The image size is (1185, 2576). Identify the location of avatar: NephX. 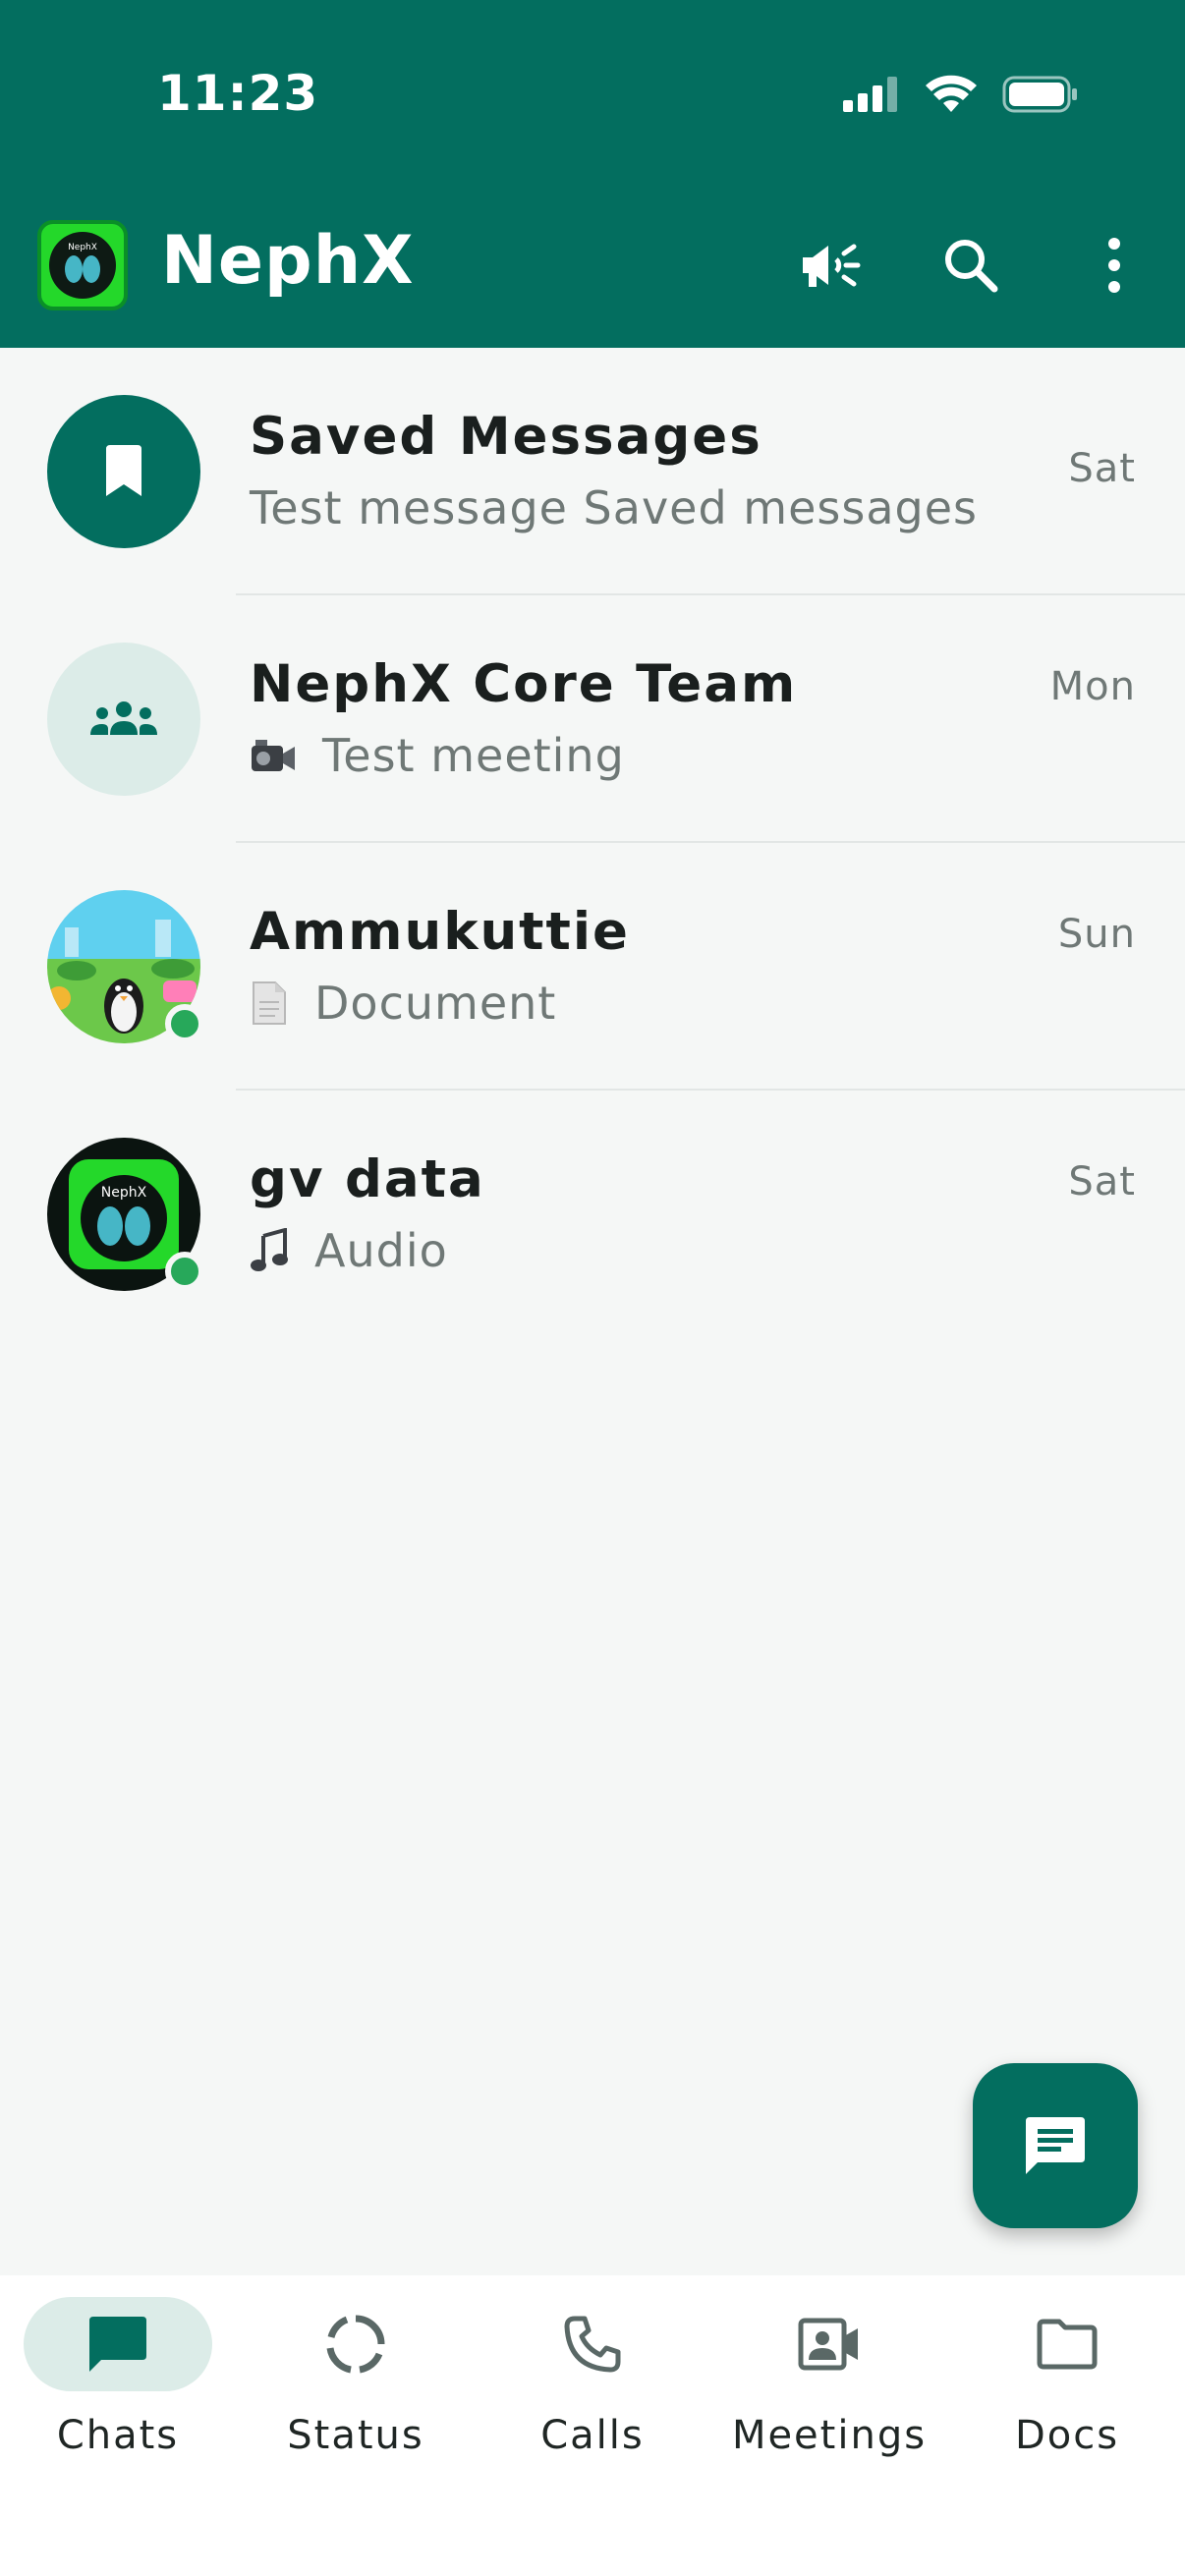
(126, 1214).